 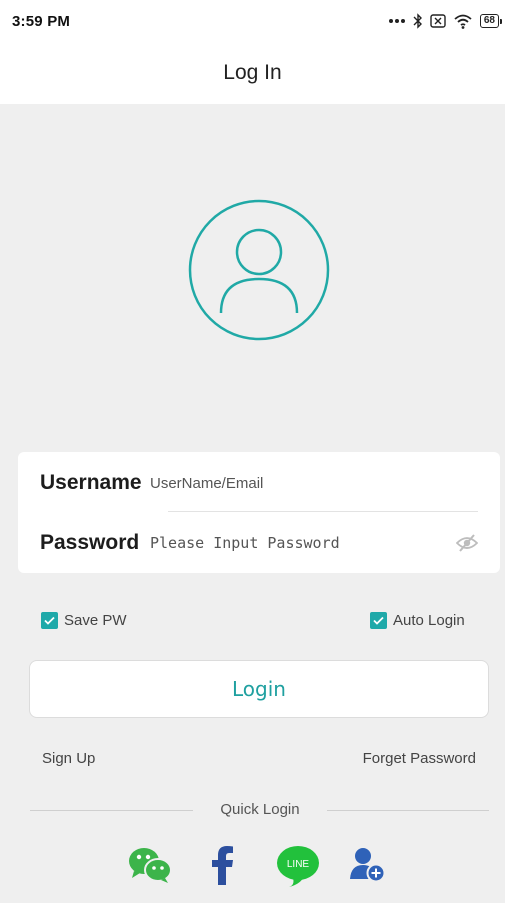 I want to click on eye-hidden-icon, so click(x=467, y=543).